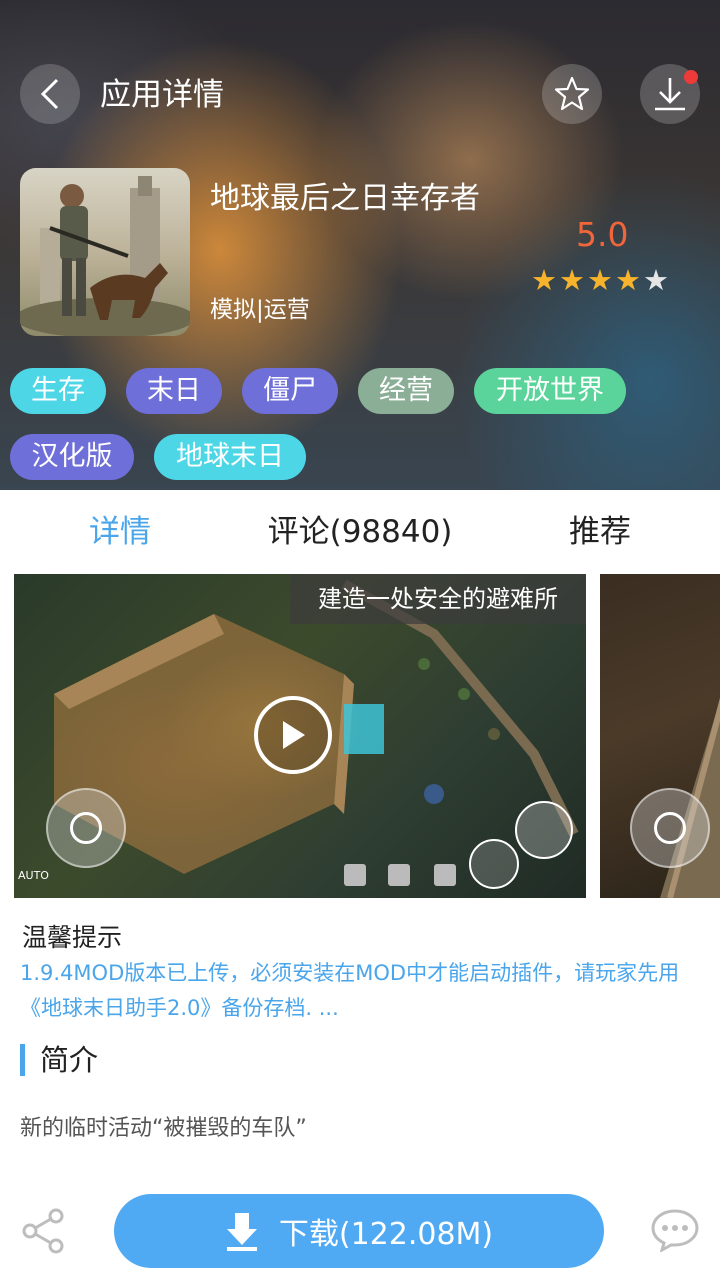 This screenshot has height=1280, width=720. I want to click on tag-chip: 地球末日, so click(230, 457).